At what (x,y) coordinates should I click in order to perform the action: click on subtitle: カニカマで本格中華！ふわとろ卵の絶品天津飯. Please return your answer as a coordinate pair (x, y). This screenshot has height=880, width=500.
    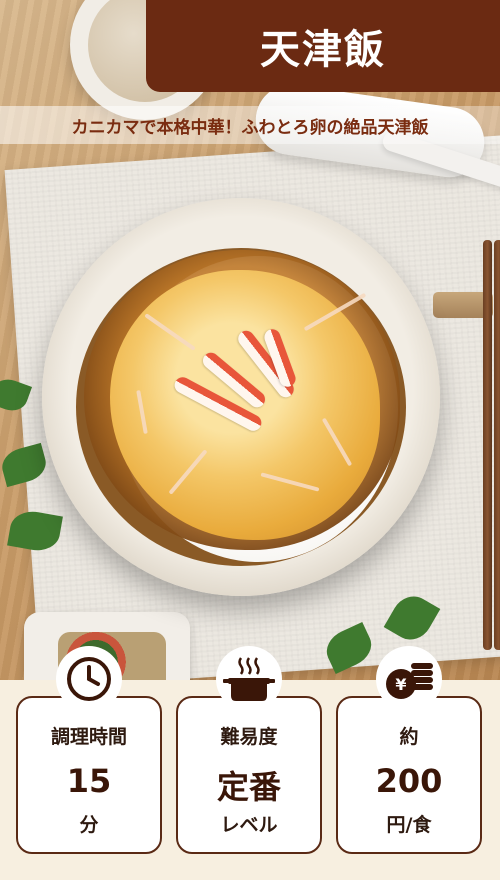
    Looking at the image, I should click on (250, 127).